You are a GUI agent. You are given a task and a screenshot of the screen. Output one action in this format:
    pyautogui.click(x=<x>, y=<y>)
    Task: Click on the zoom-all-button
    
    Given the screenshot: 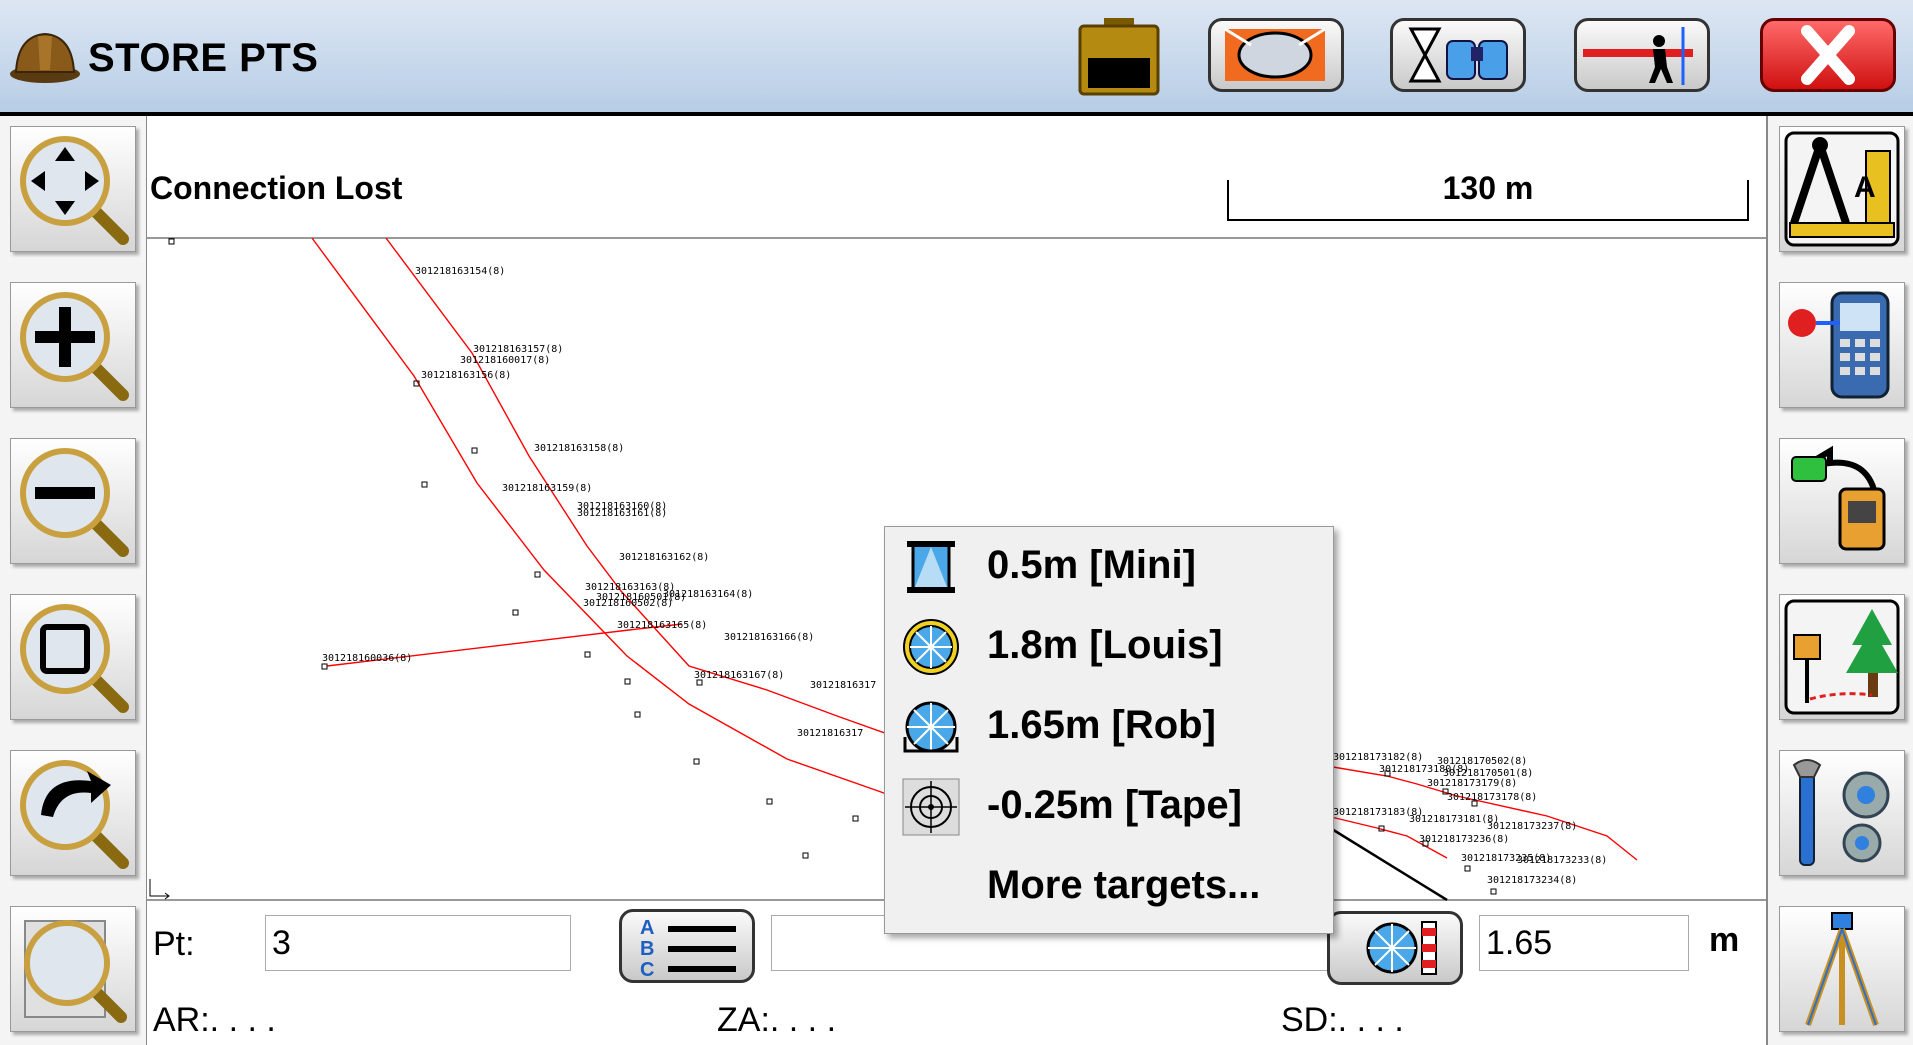 What is the action you would take?
    pyautogui.click(x=73, y=969)
    